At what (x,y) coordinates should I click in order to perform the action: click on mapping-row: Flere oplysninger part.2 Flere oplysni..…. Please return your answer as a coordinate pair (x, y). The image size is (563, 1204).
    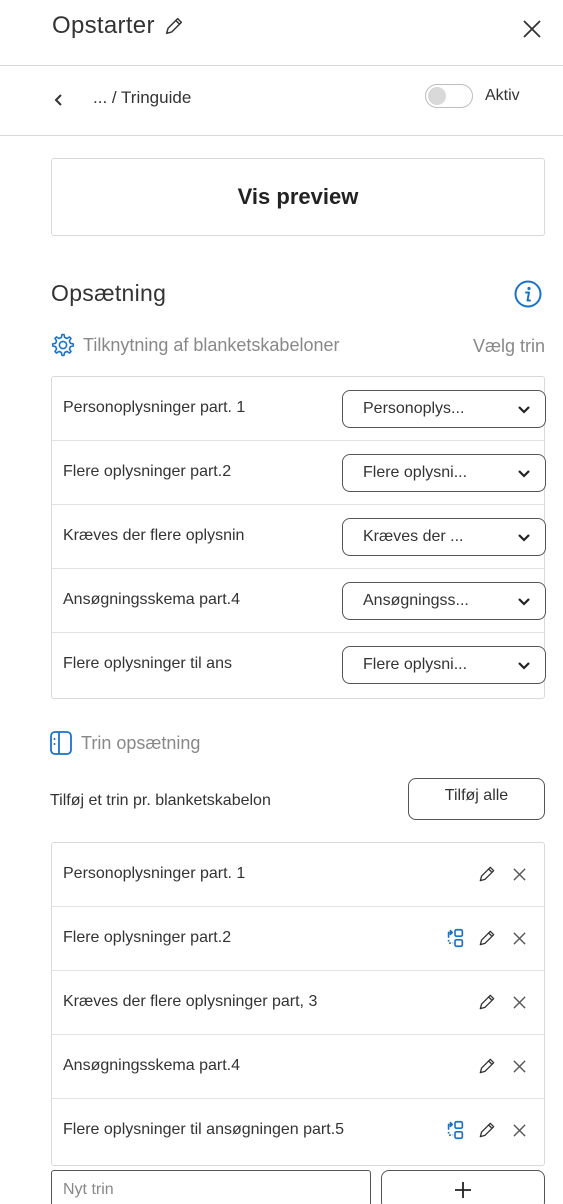
    Looking at the image, I should click on (299, 473).